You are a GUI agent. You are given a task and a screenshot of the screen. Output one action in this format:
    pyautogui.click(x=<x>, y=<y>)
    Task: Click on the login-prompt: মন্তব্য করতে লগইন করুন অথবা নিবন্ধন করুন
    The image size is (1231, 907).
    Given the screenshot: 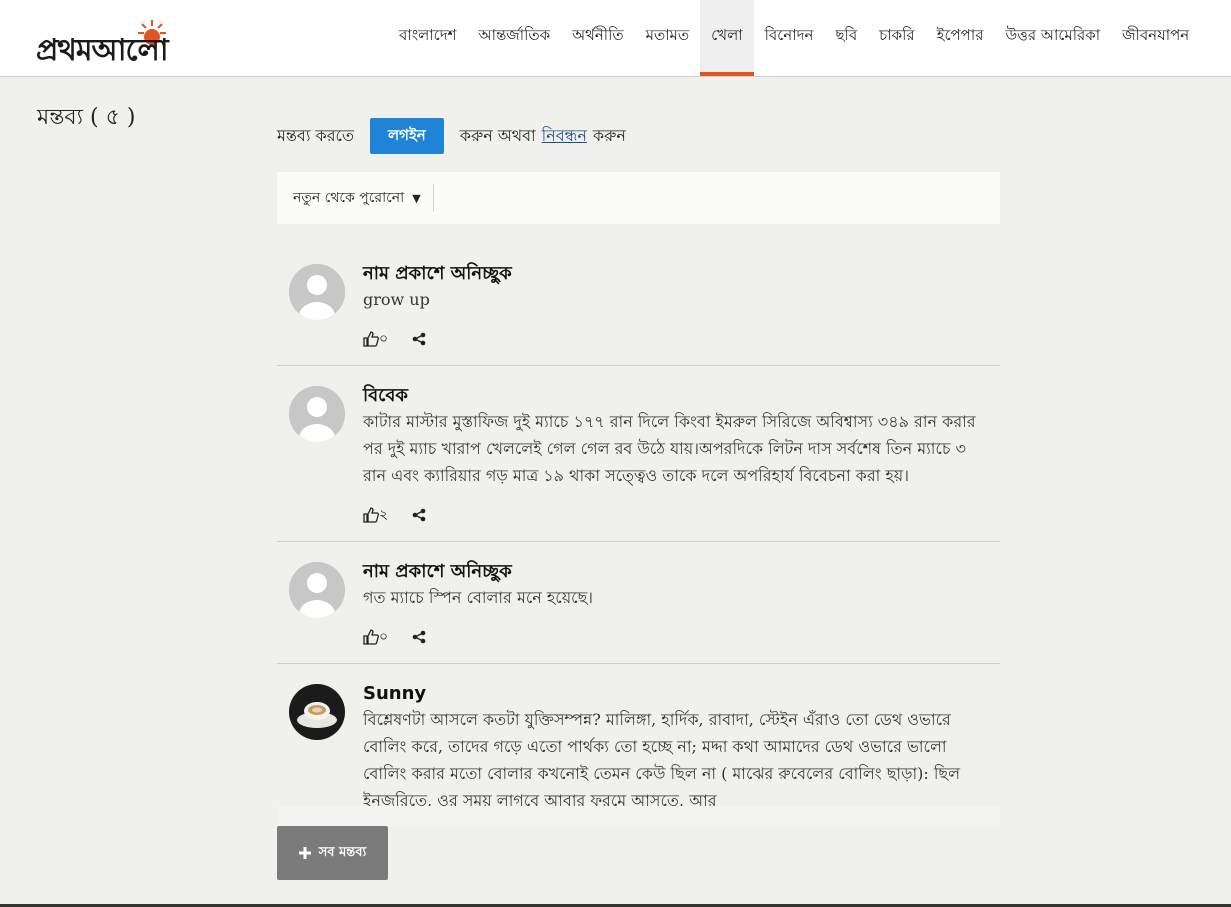 What is the action you would take?
    pyautogui.click(x=451, y=136)
    